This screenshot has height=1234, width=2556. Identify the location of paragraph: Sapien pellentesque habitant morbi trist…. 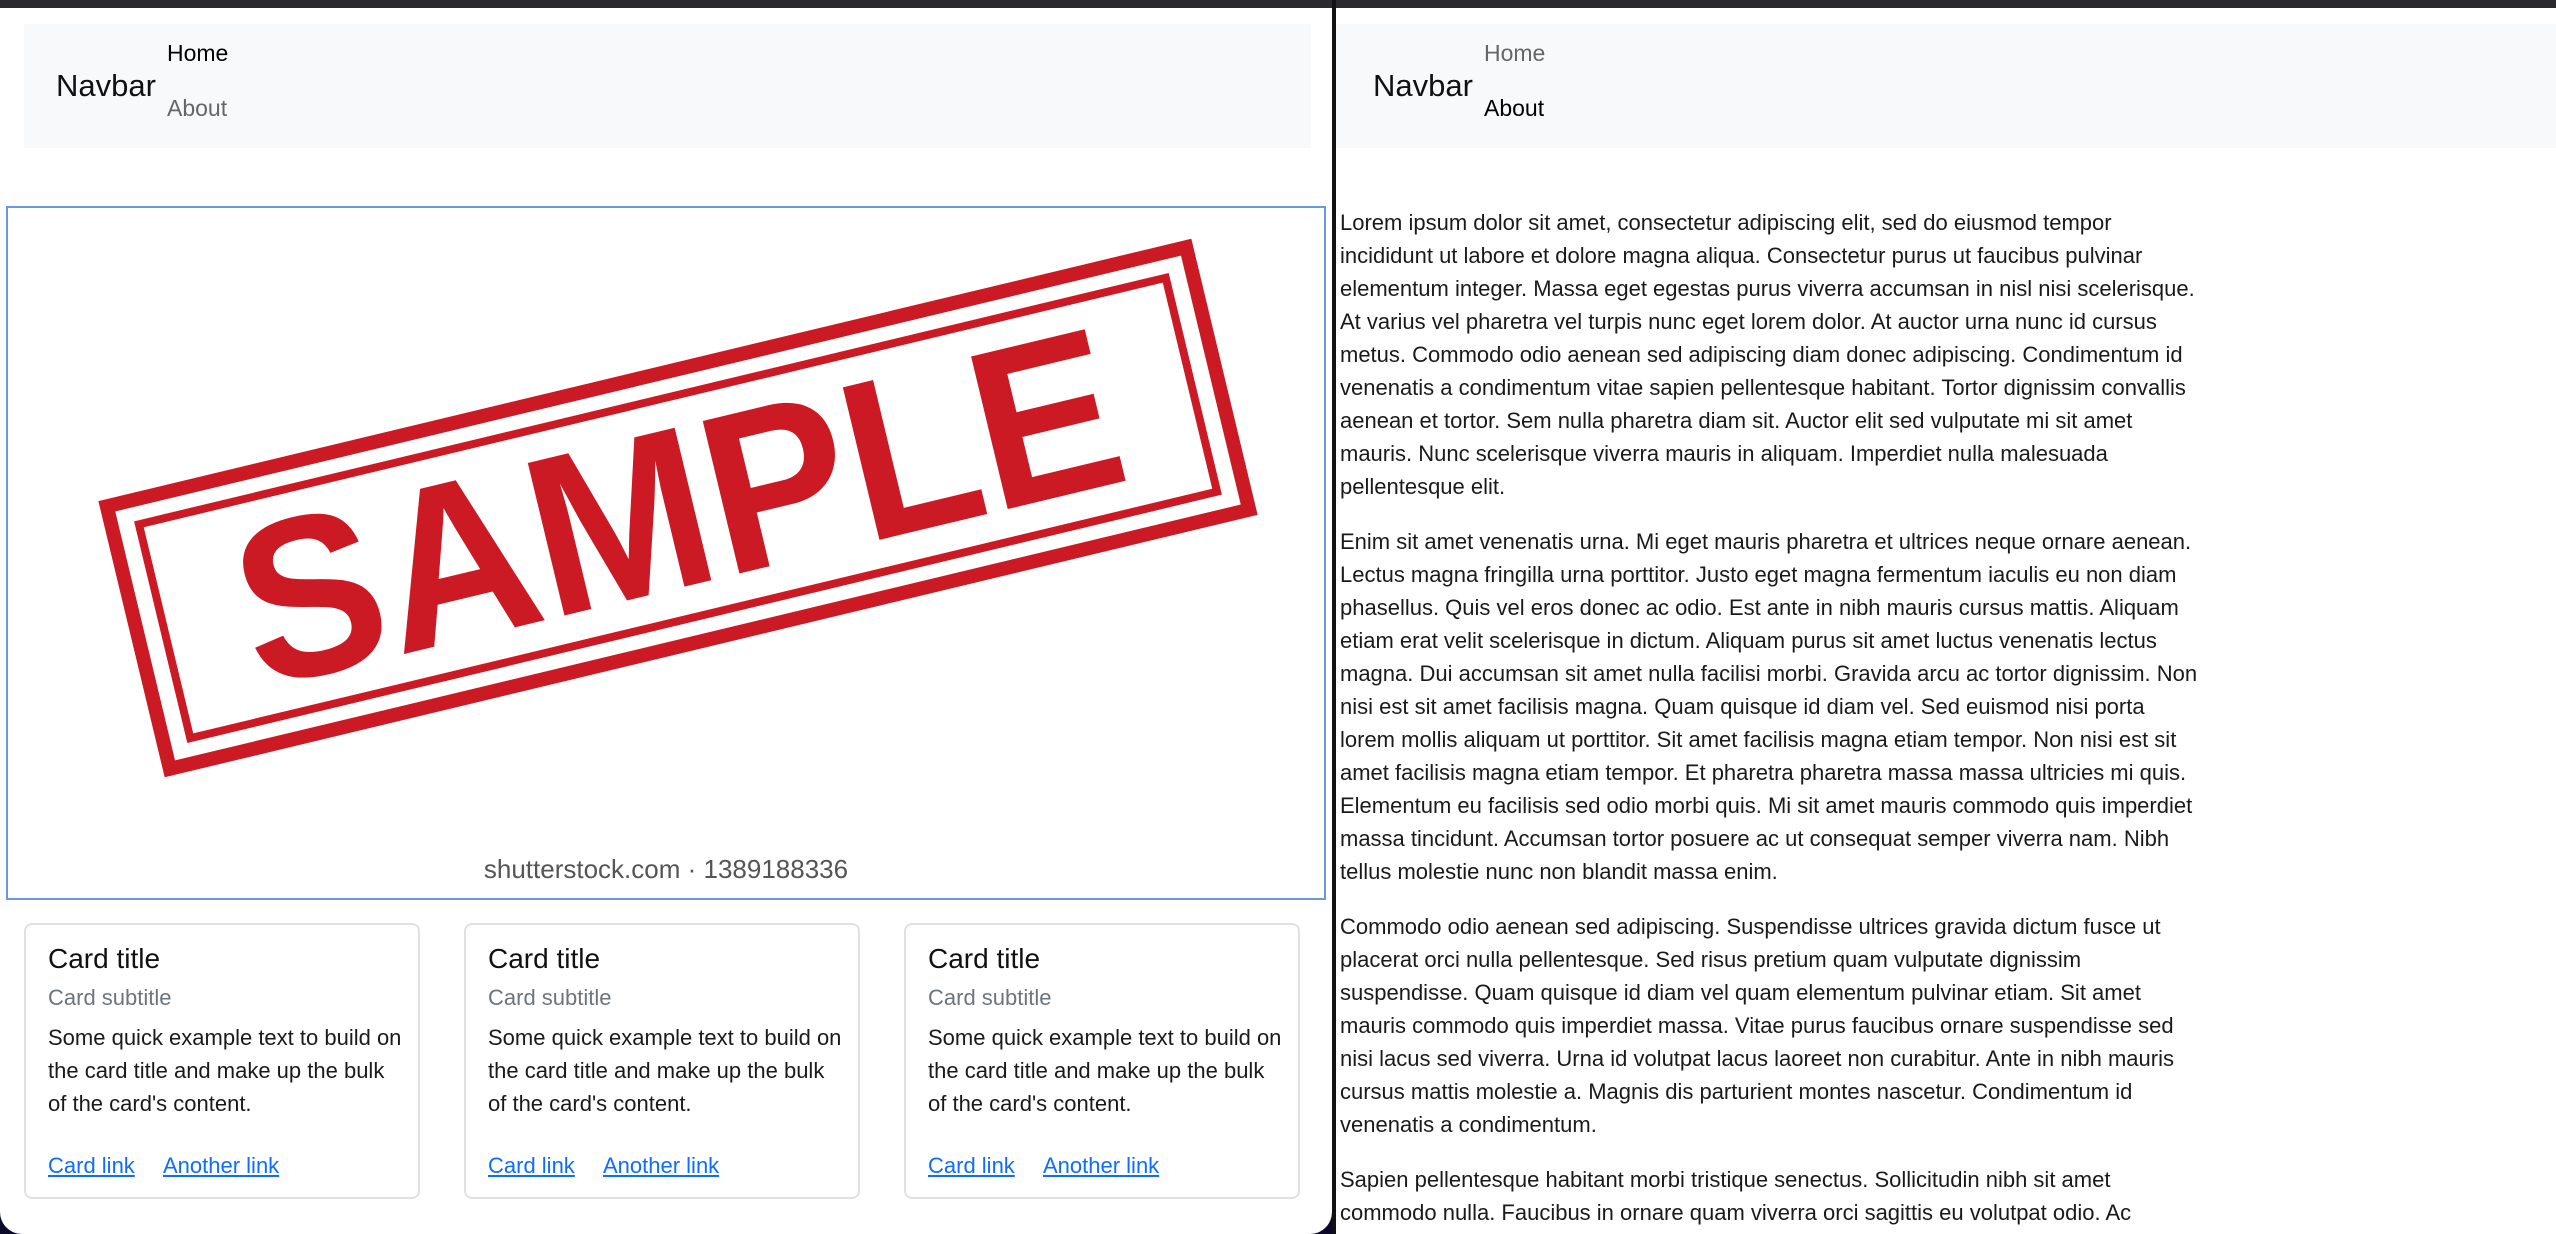
(1736, 1196).